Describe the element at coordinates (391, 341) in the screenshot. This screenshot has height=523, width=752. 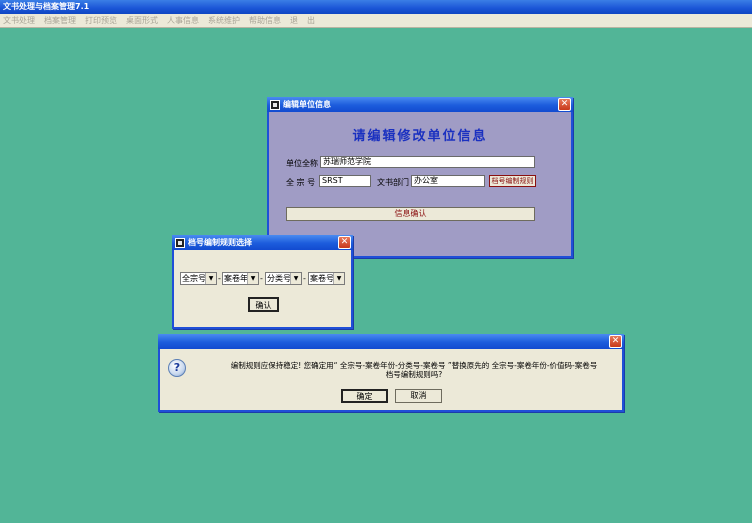
I see `confirm-dialog-title-bar: ✕` at that location.